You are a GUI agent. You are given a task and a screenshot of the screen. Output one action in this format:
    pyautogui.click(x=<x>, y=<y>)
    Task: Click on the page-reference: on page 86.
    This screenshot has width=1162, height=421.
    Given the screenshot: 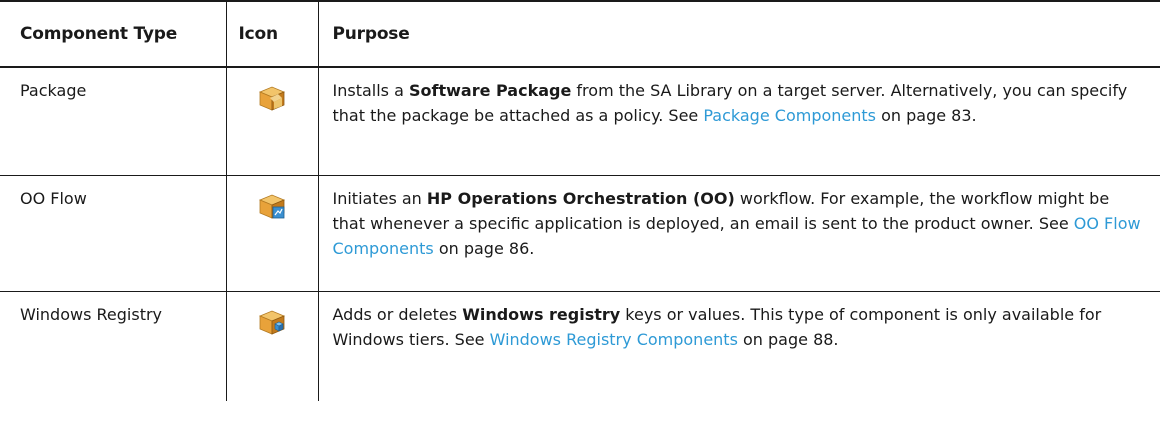 What is the action you would take?
    pyautogui.click(x=484, y=248)
    